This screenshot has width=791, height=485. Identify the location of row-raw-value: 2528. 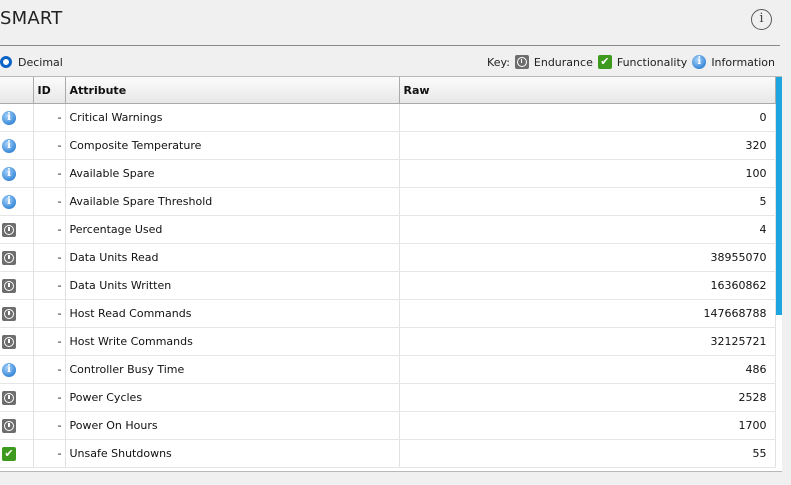
(587, 397).